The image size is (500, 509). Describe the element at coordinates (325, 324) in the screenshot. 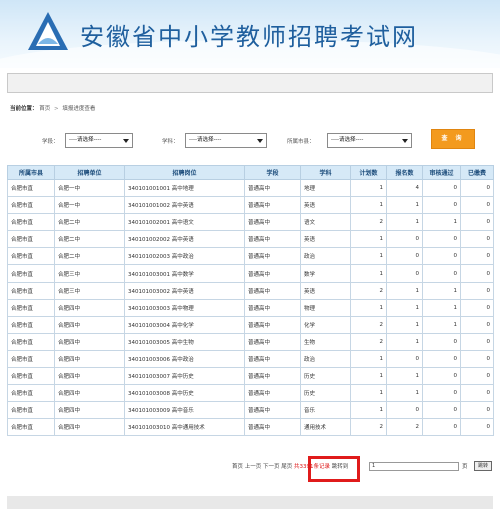

I see `table-cell: 化学` at that location.